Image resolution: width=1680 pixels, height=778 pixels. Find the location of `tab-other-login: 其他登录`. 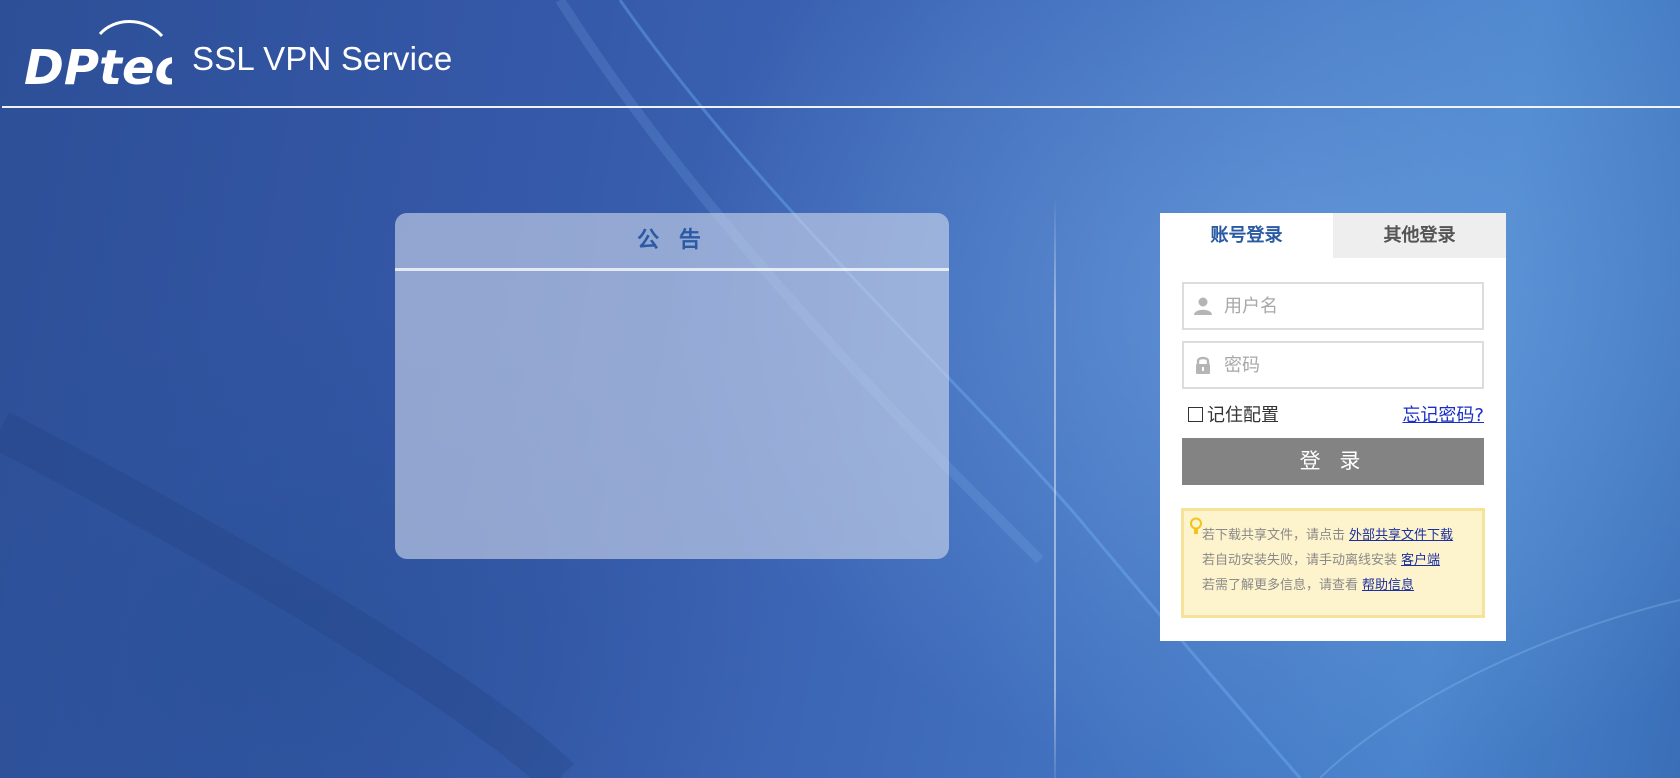

tab-other-login: 其他登录 is located at coordinates (1419, 235).